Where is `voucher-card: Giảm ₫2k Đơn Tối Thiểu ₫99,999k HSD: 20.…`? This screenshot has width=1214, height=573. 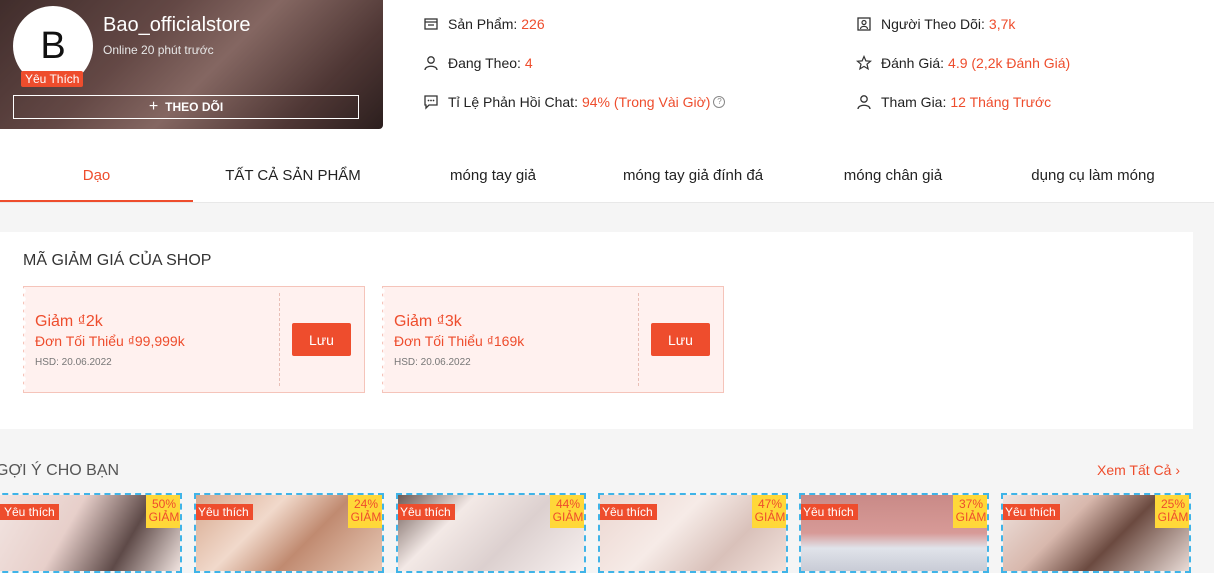 voucher-card: Giảm ₫2k Đơn Tối Thiểu ₫99,999k HSD: 20.… is located at coordinates (194, 339).